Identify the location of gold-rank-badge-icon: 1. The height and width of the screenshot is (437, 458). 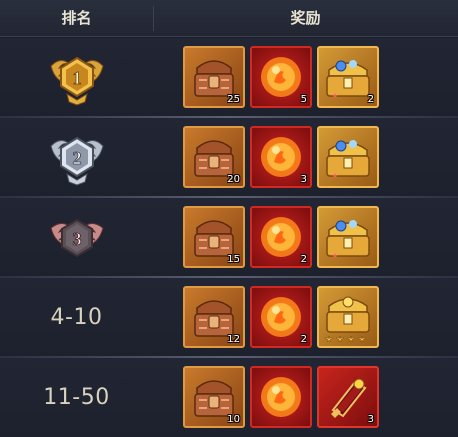
(76, 81).